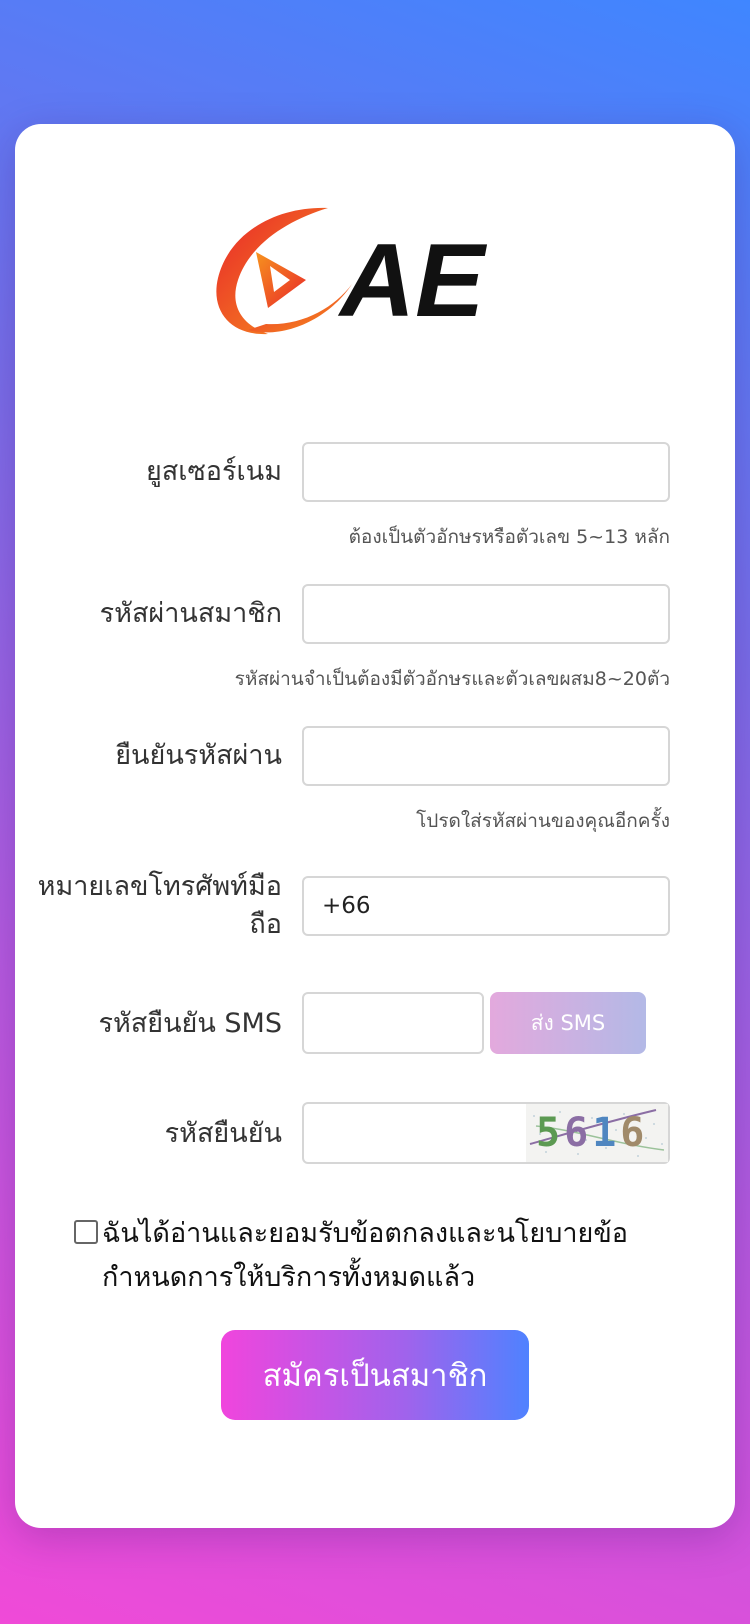  What do you see at coordinates (375, 1375) in the screenshot?
I see `register-button: สมัครเป็นสมาชิก` at bounding box center [375, 1375].